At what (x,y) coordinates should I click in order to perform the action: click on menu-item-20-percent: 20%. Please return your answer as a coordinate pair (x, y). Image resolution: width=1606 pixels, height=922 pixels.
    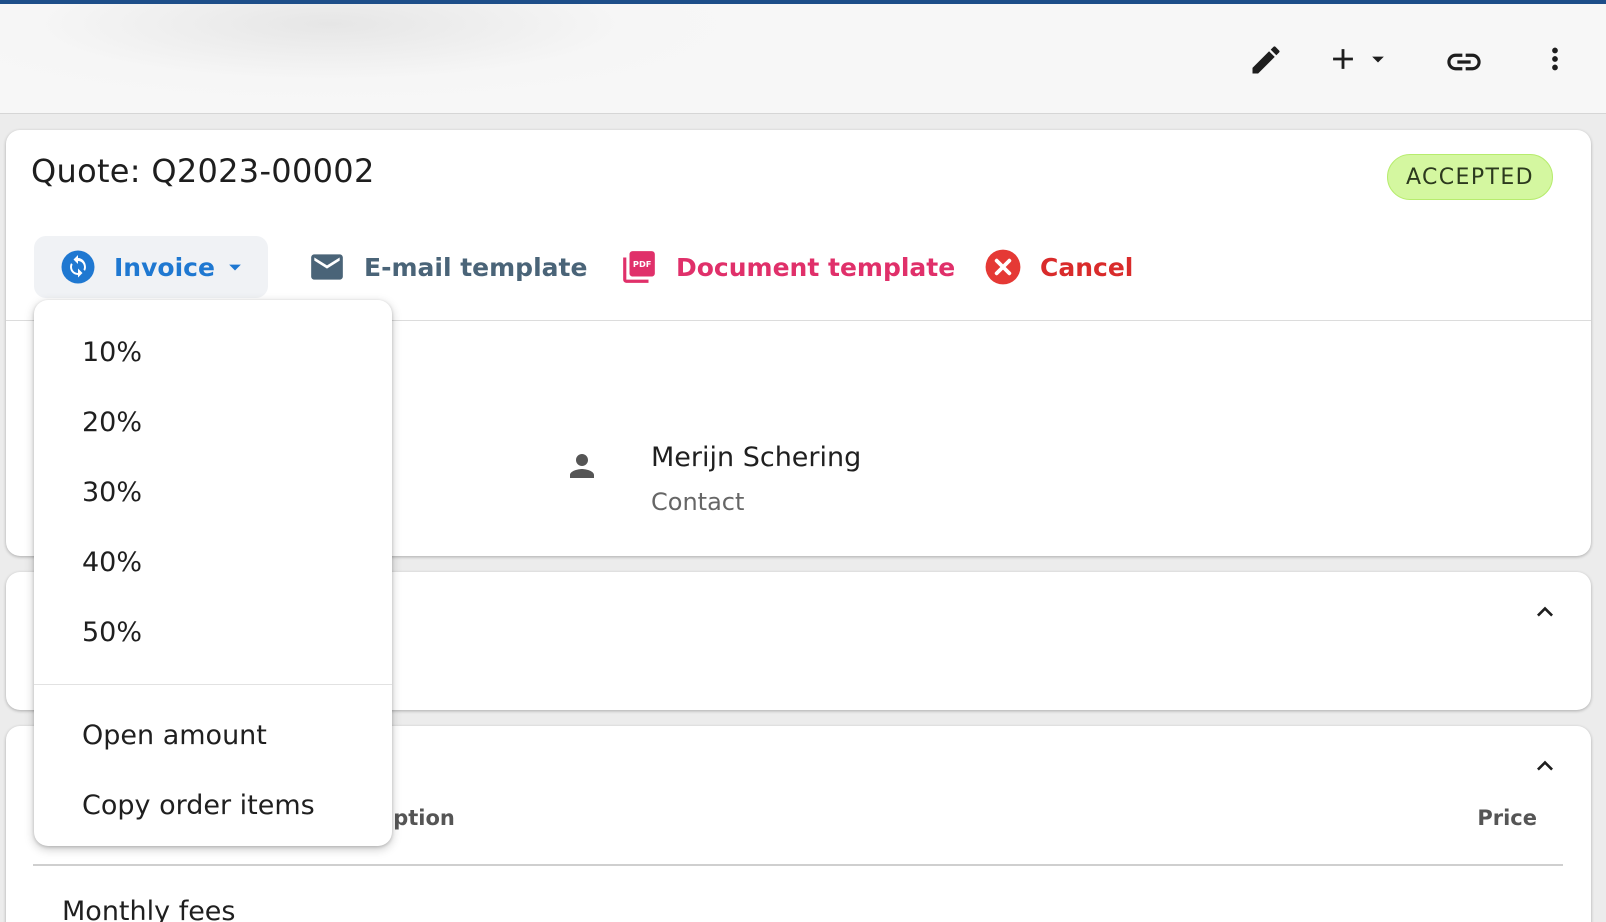
    Looking at the image, I should click on (213, 423).